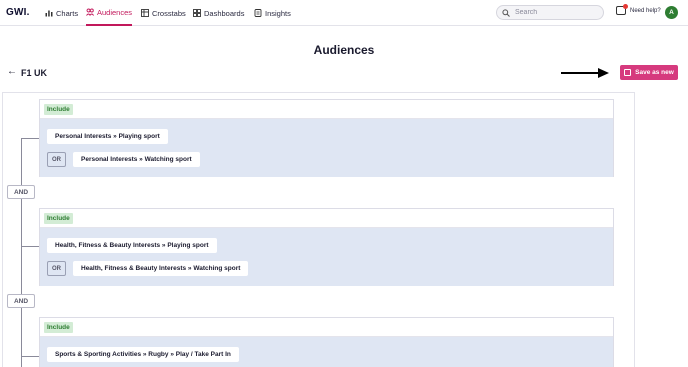  I want to click on nav-item-label: Insights, so click(278, 13).